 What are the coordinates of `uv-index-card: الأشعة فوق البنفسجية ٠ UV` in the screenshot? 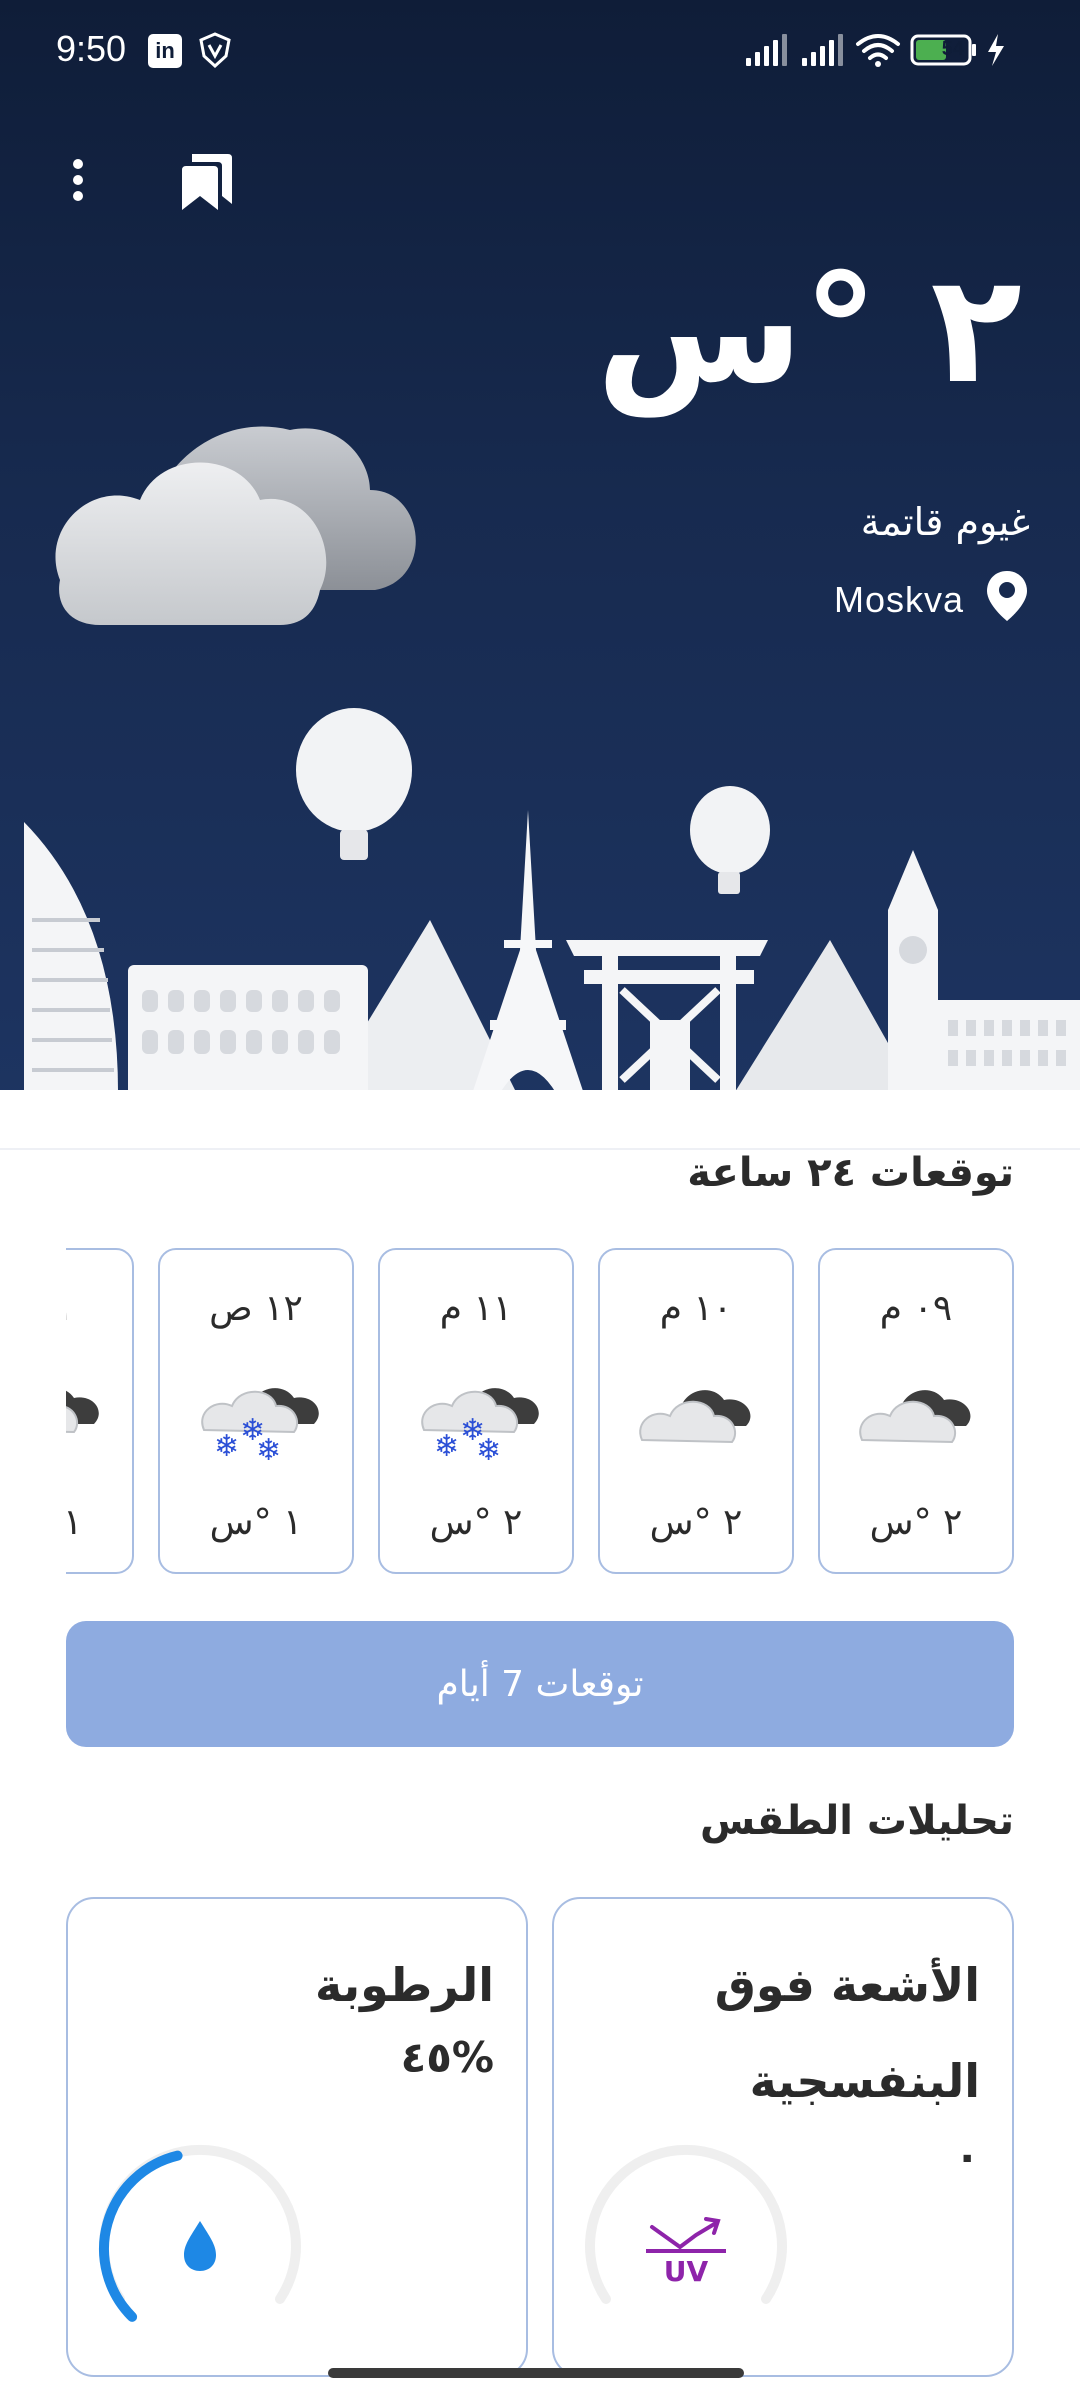 It's located at (783, 2137).